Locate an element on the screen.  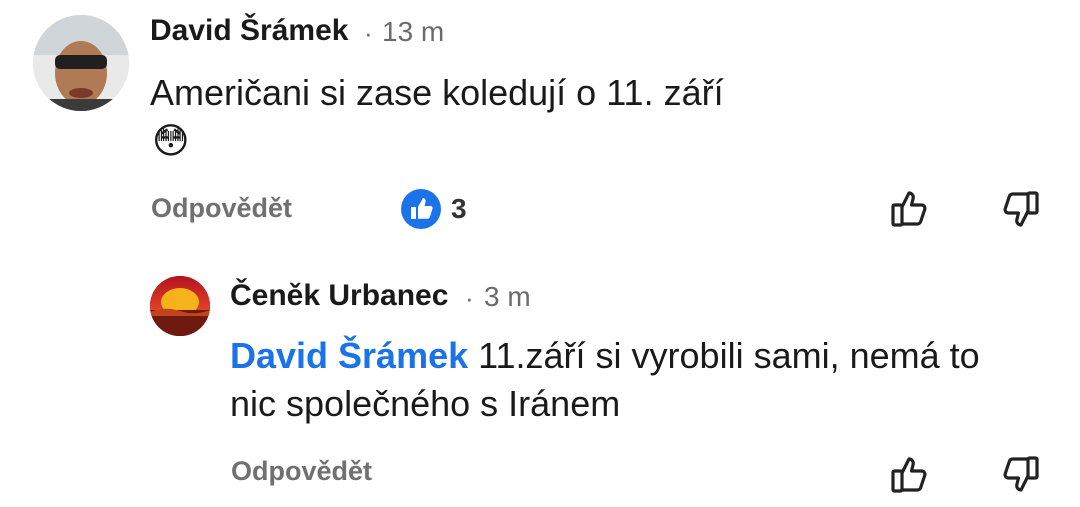
text-overflow-fade is located at coordinates (1065, 357).